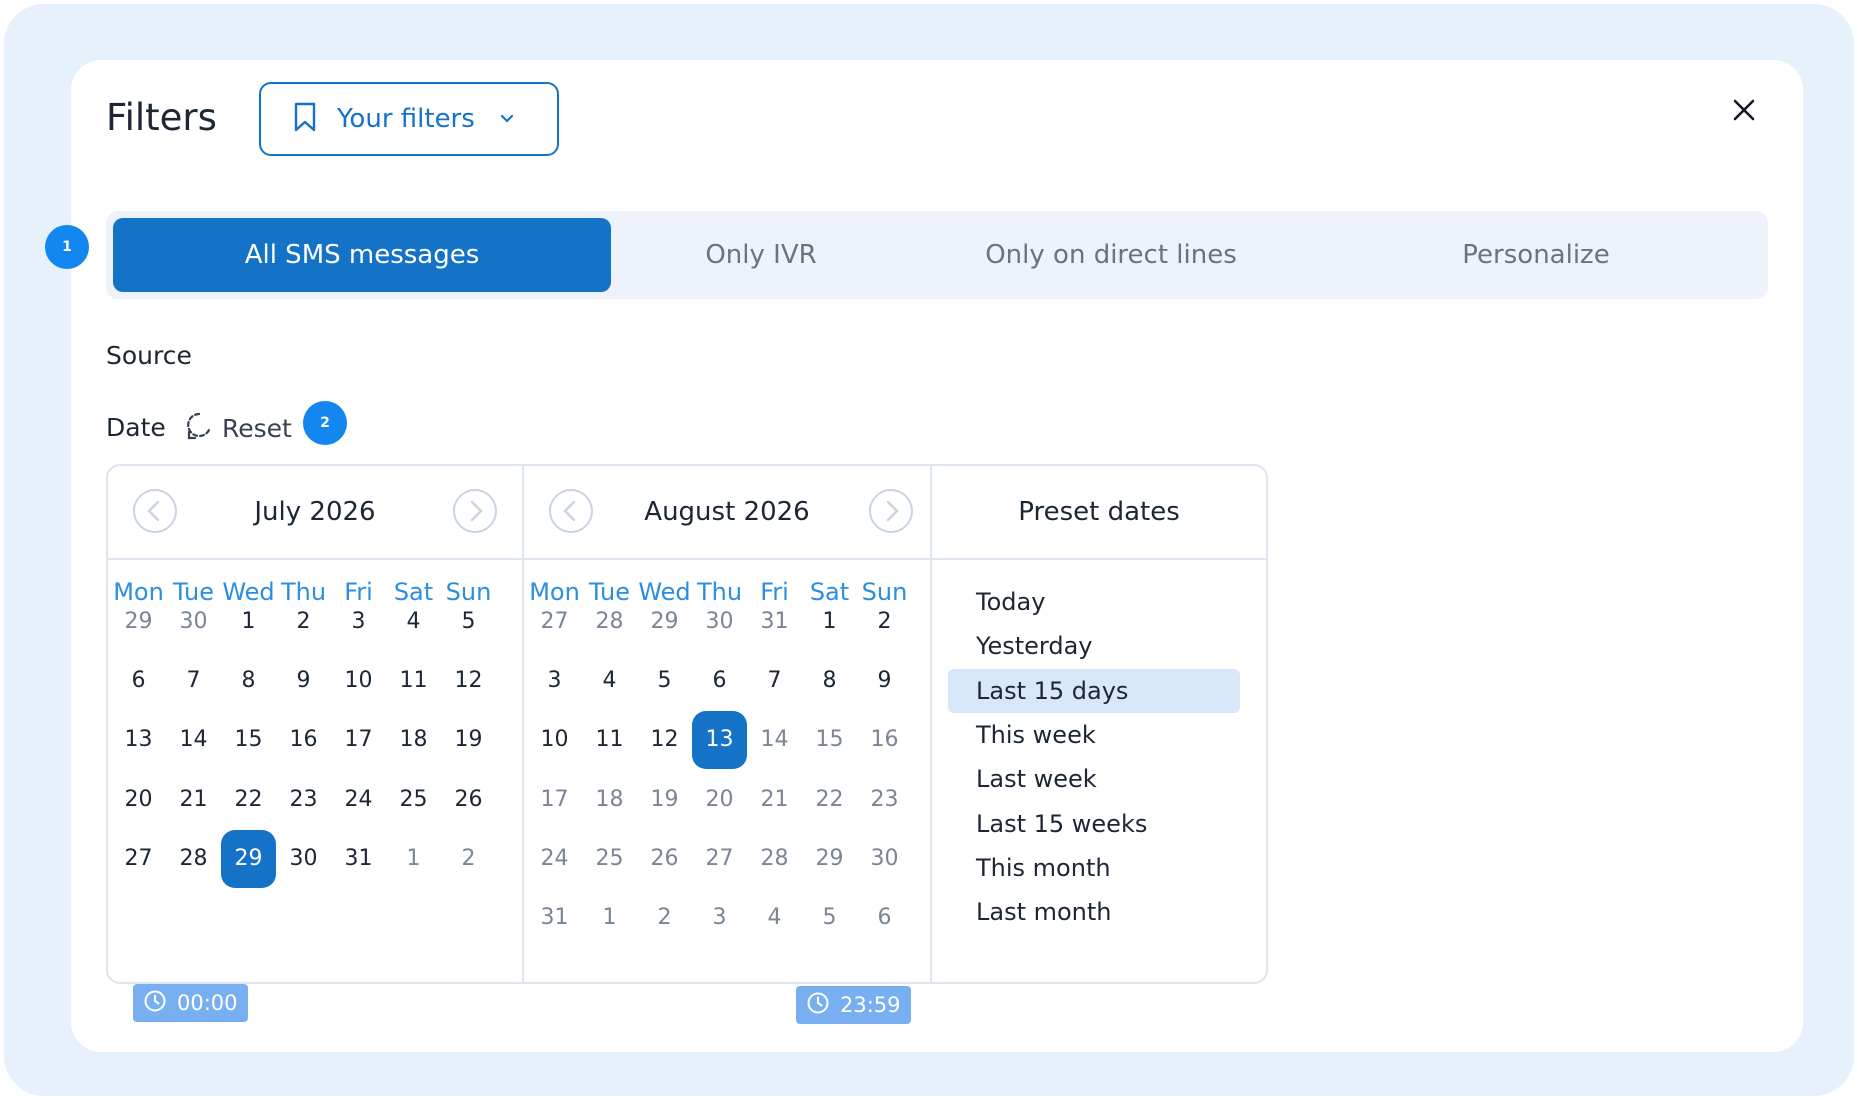  Describe the element at coordinates (190, 1003) in the screenshot. I see `start-time-chip: 00:00` at that location.